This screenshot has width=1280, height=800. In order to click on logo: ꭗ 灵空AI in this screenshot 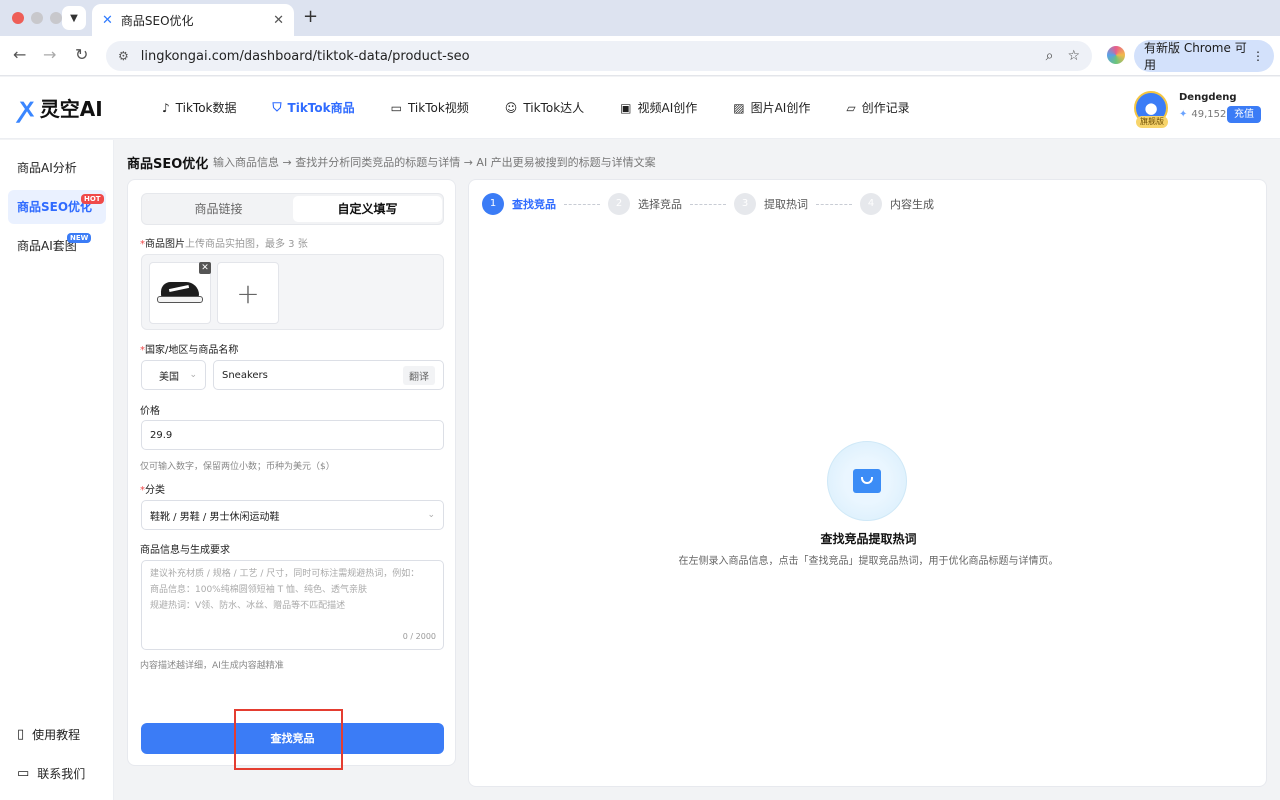, I will do `click(61, 107)`.